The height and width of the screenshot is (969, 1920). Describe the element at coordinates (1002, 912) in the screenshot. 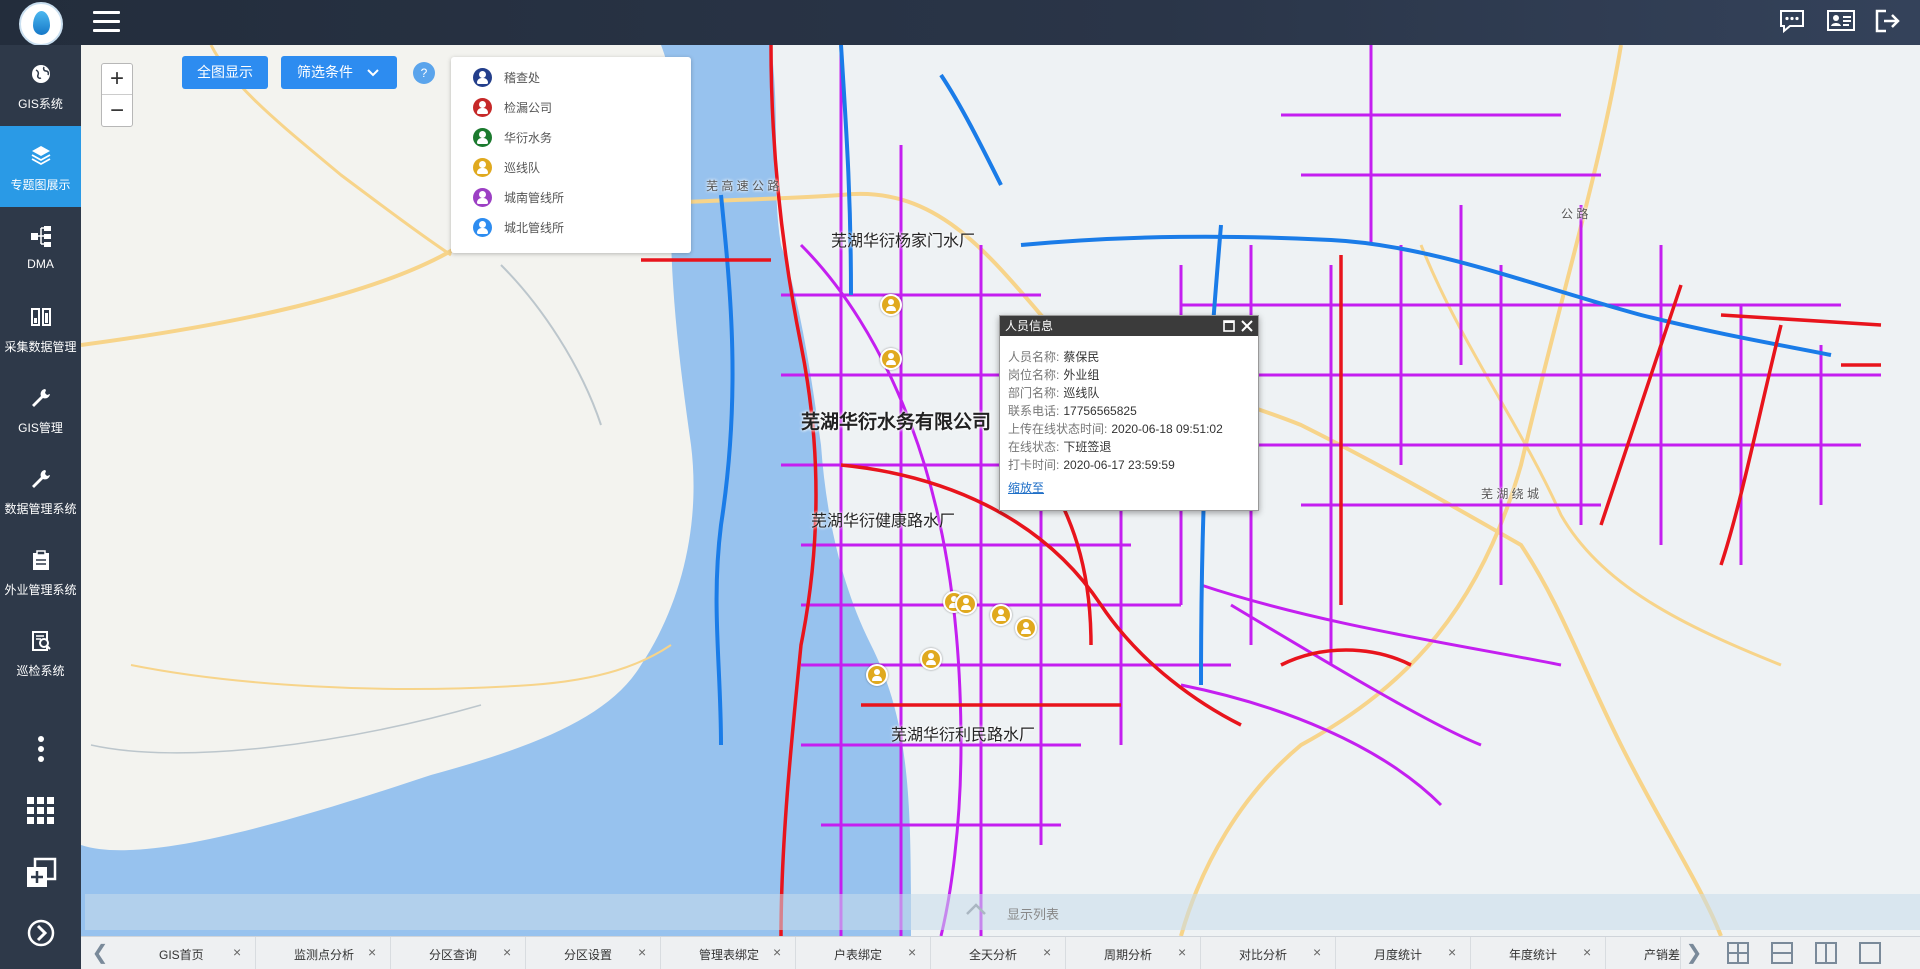

I see `show-list-toggle: 显示列表` at that location.